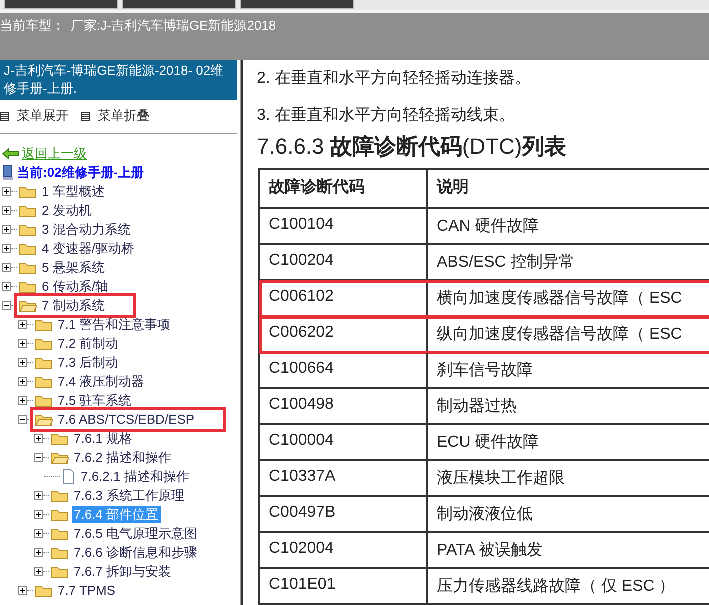 The height and width of the screenshot is (605, 709). What do you see at coordinates (73, 305) in the screenshot?
I see `tree-item: 7 制动系统` at bounding box center [73, 305].